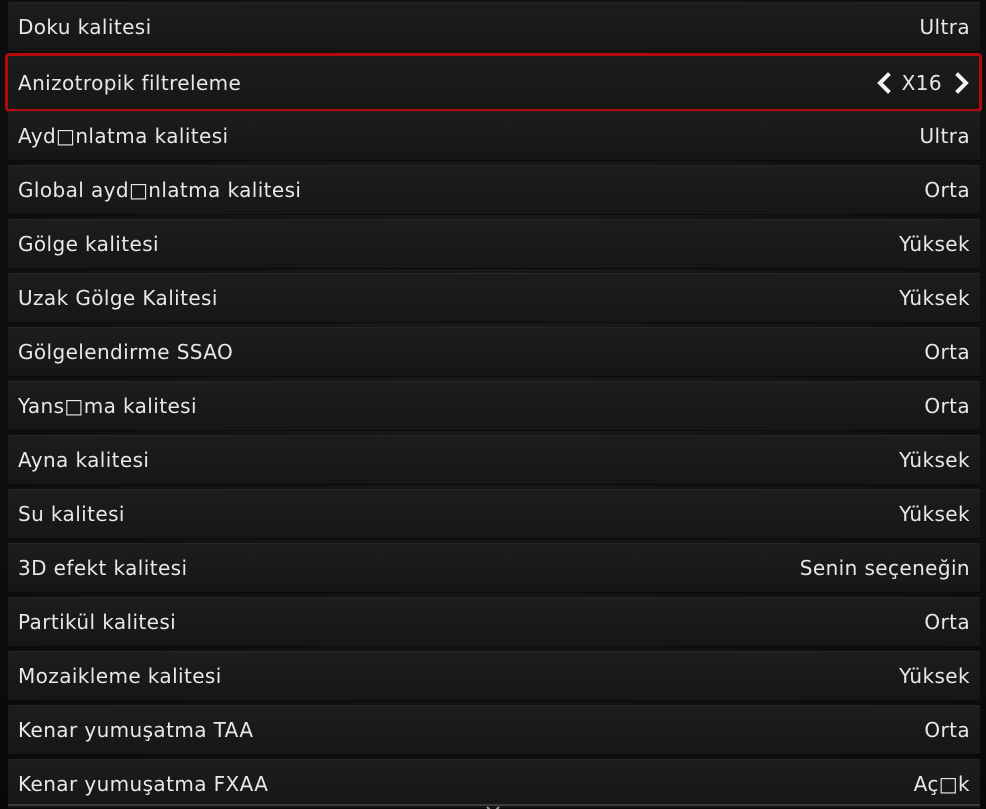 The height and width of the screenshot is (809, 986). I want to click on setting-value: X16, so click(921, 82).